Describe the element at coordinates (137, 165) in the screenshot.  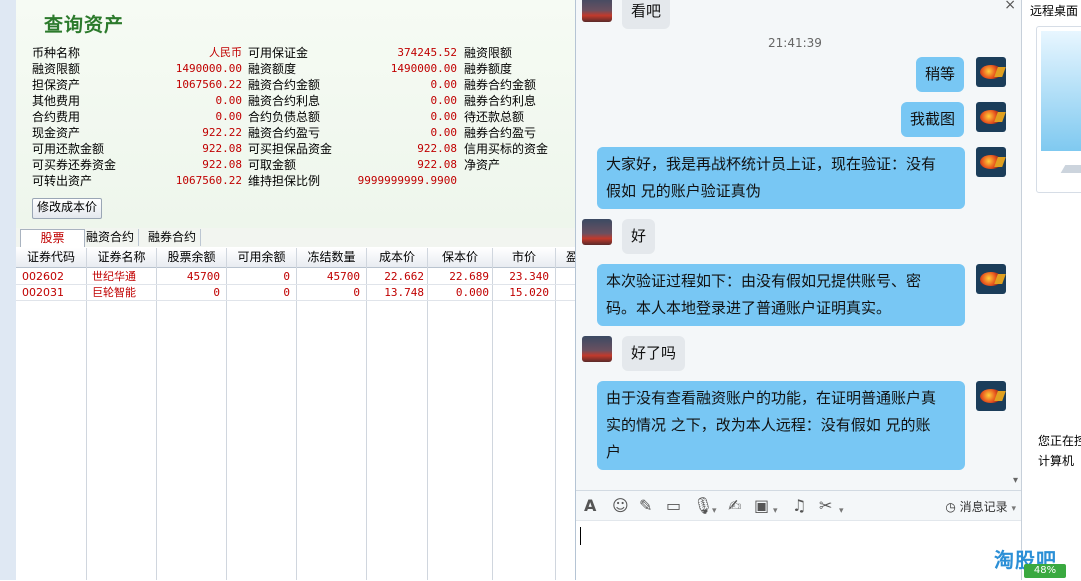
I see `kv-buy-return-funds: 可买券还券资金 922.08` at that location.